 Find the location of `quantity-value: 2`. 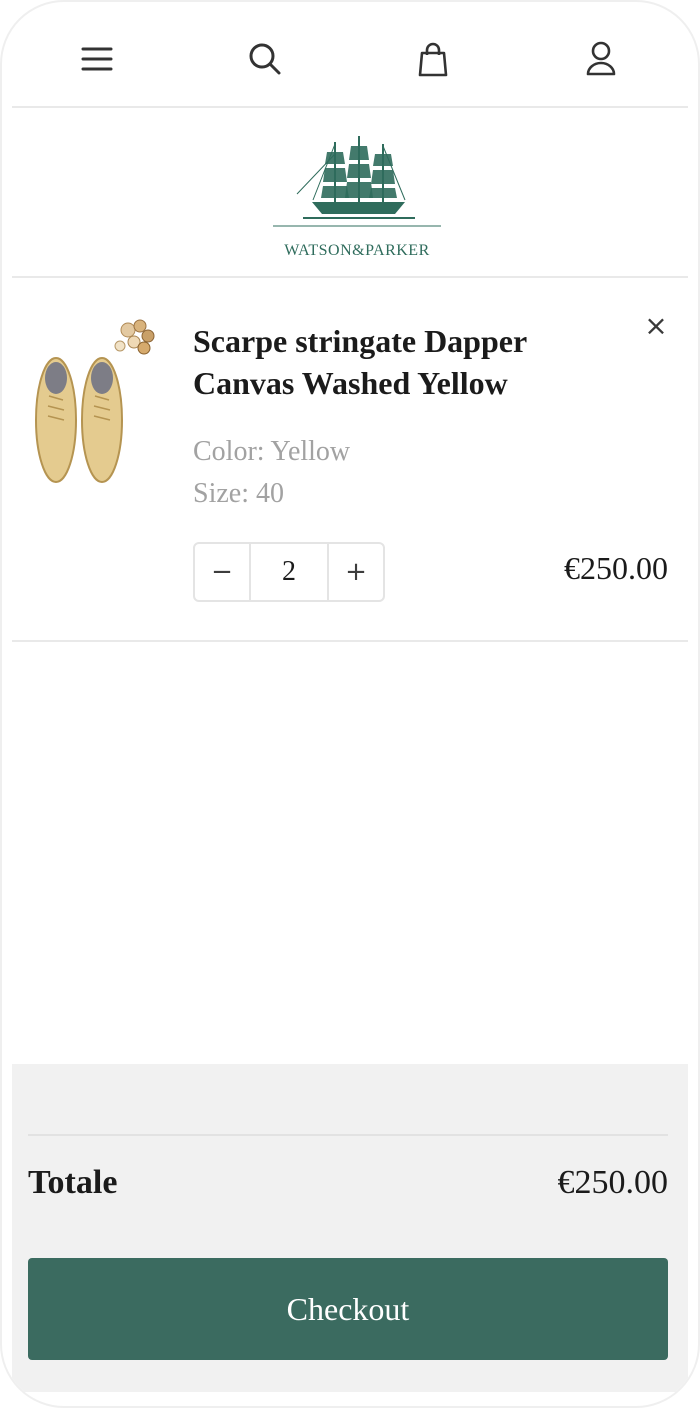

quantity-value: 2 is located at coordinates (289, 572).